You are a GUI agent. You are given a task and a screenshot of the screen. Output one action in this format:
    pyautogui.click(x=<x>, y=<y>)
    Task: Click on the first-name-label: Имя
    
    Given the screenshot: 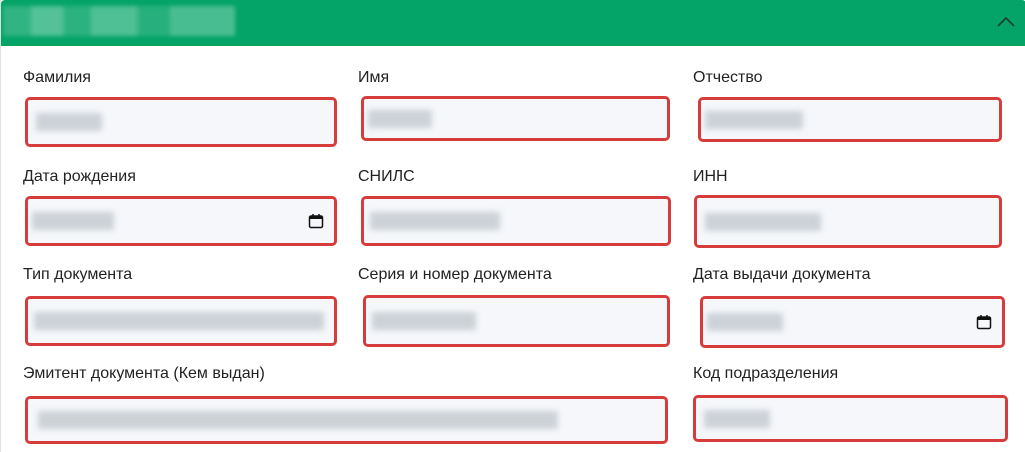 What is the action you would take?
    pyautogui.click(x=374, y=77)
    